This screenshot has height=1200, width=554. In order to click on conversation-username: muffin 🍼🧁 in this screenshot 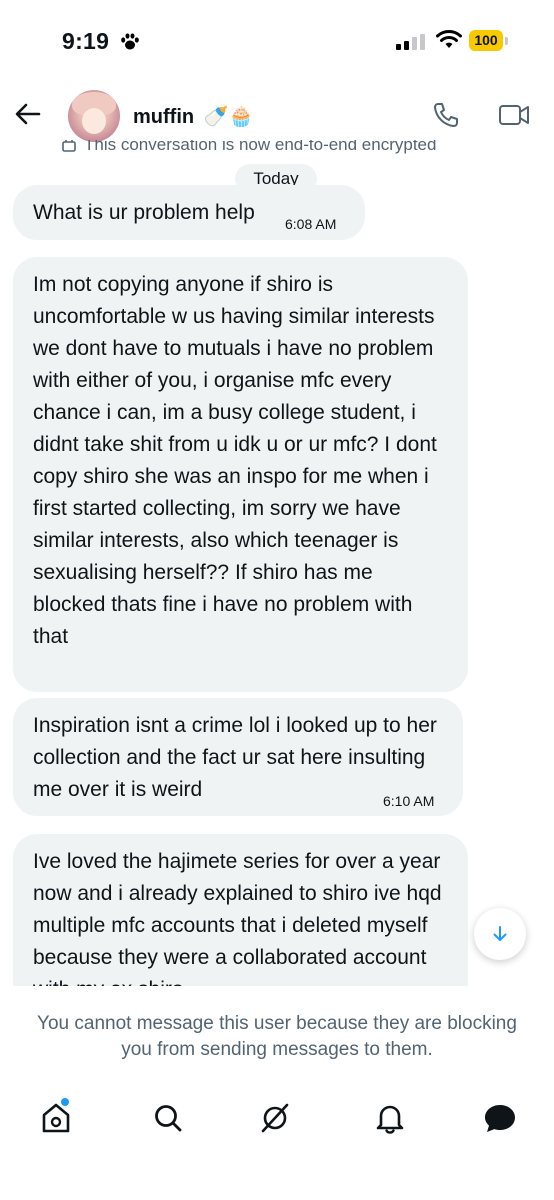, I will do `click(193, 116)`.